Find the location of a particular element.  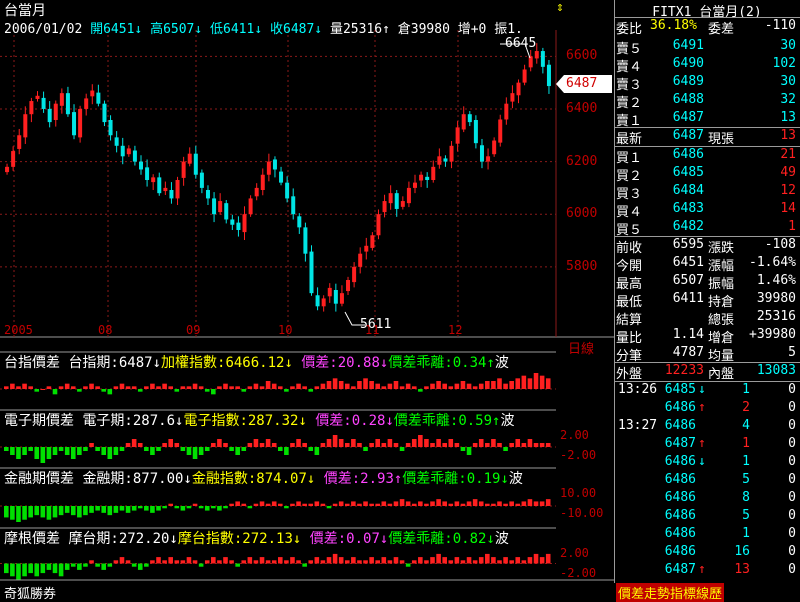

indicator-deviation: 價差乖離:0.34↑ is located at coordinates (441, 363).